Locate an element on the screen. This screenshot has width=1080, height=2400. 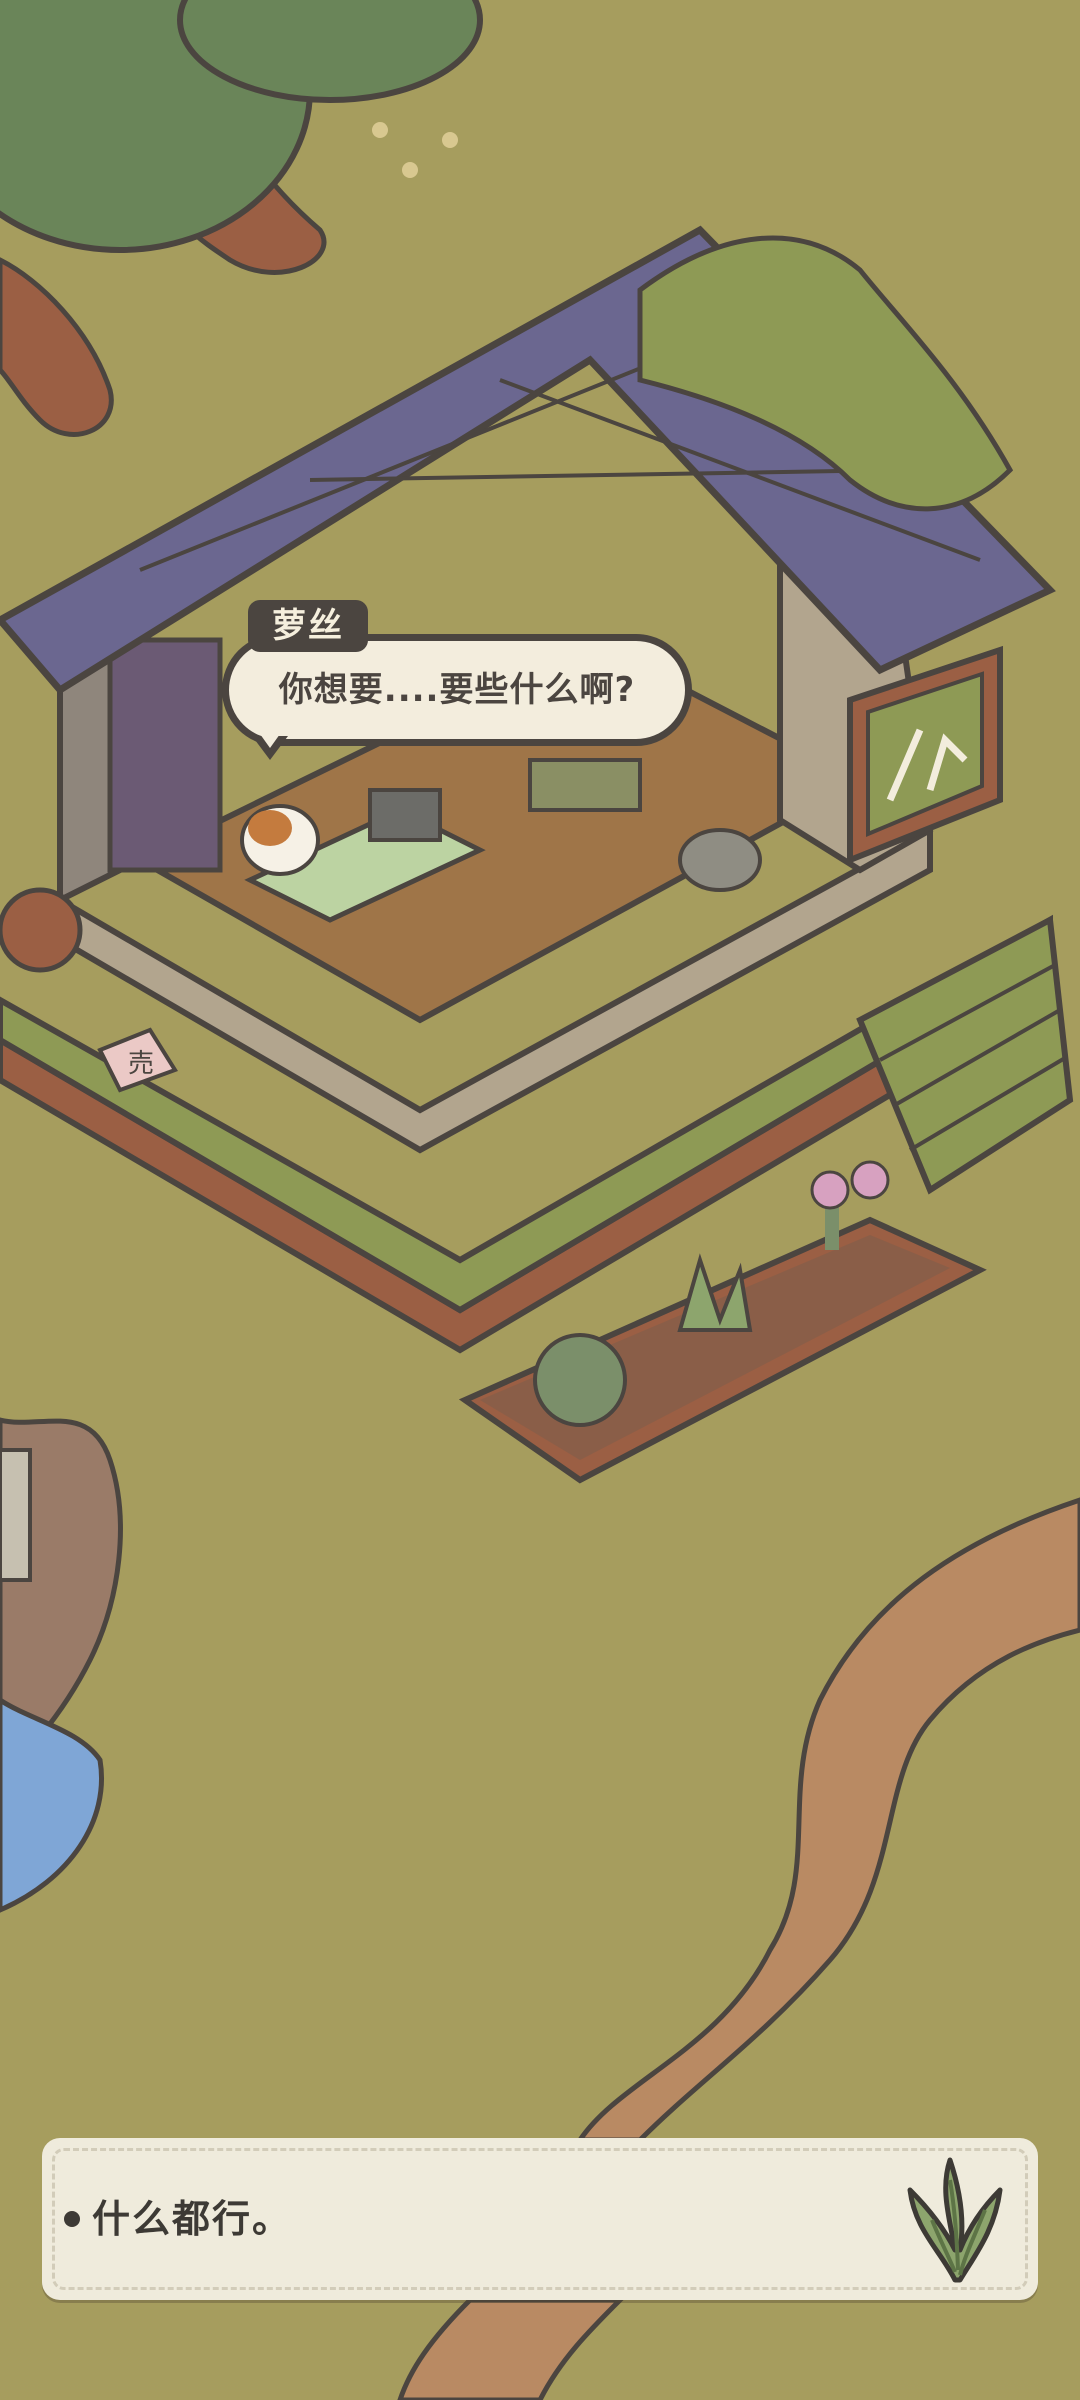
barrel is located at coordinates (41, 930).